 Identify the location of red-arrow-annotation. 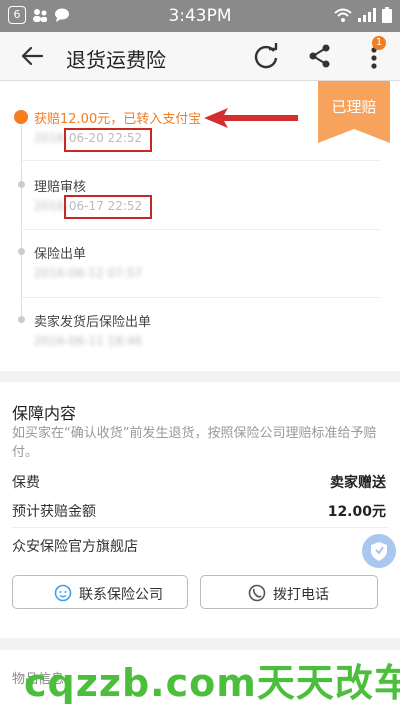
(251, 118).